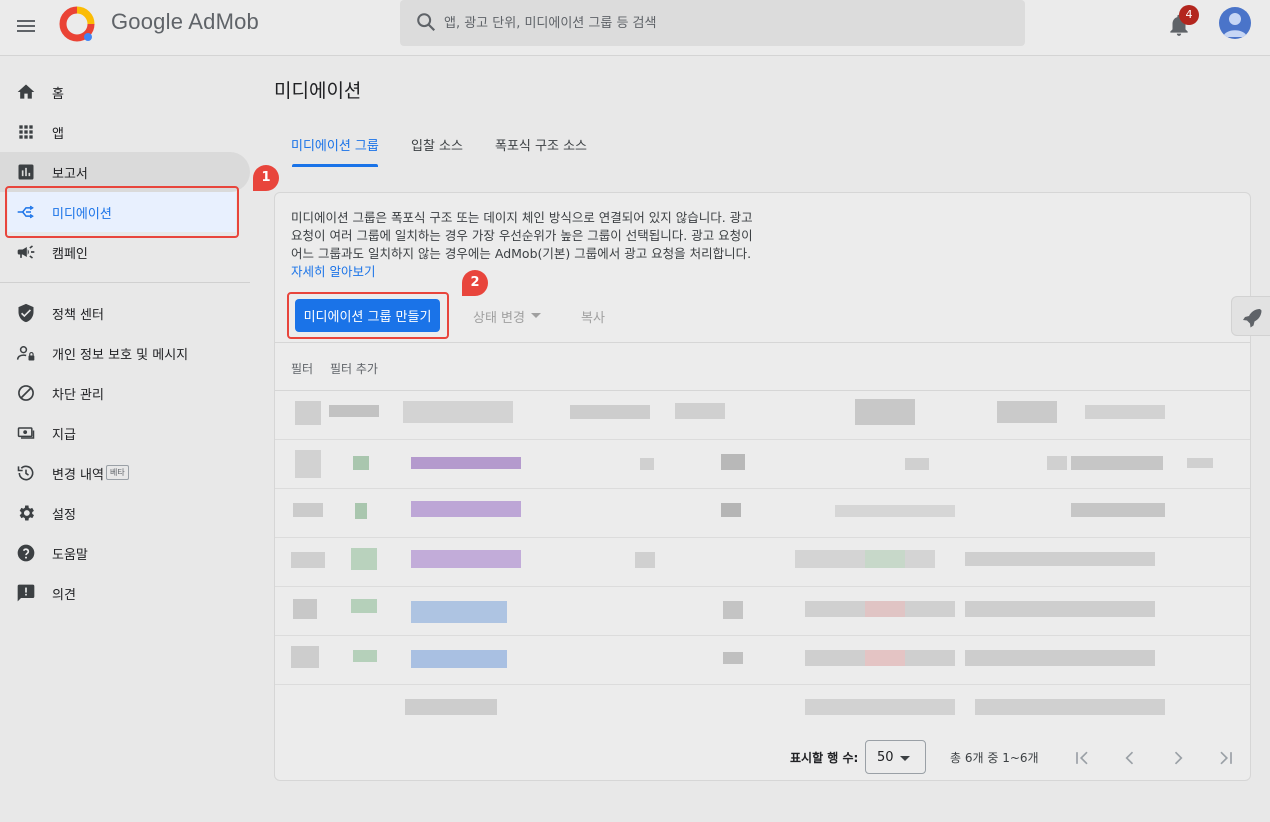 The height and width of the screenshot is (822, 1270). What do you see at coordinates (58, 94) in the screenshot?
I see `sidebar-item-label: 홈` at bounding box center [58, 94].